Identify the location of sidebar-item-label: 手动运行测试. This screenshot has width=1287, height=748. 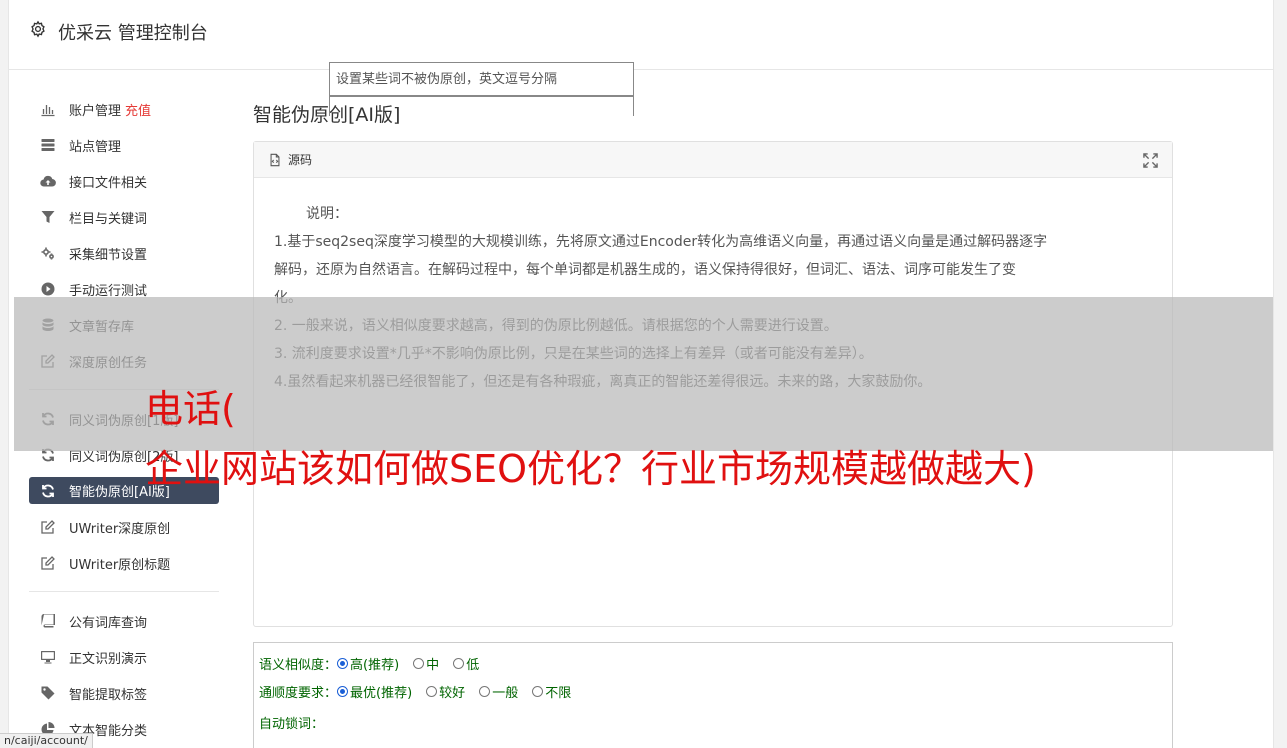
(108, 291).